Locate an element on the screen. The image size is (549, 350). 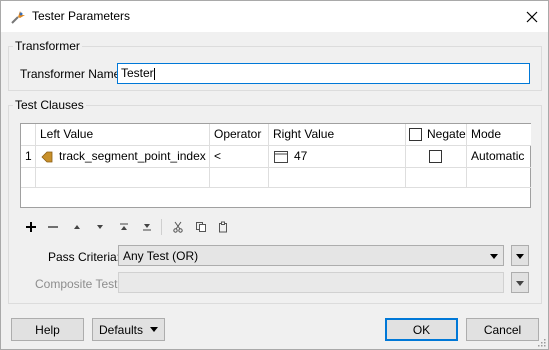
right-value-text: 47 is located at coordinates (301, 156).